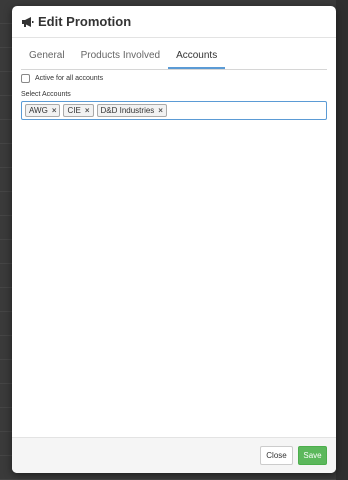 The width and height of the screenshot is (348, 480). Describe the element at coordinates (85, 21) in the screenshot. I see `modal-title: Edit Promotion` at that location.